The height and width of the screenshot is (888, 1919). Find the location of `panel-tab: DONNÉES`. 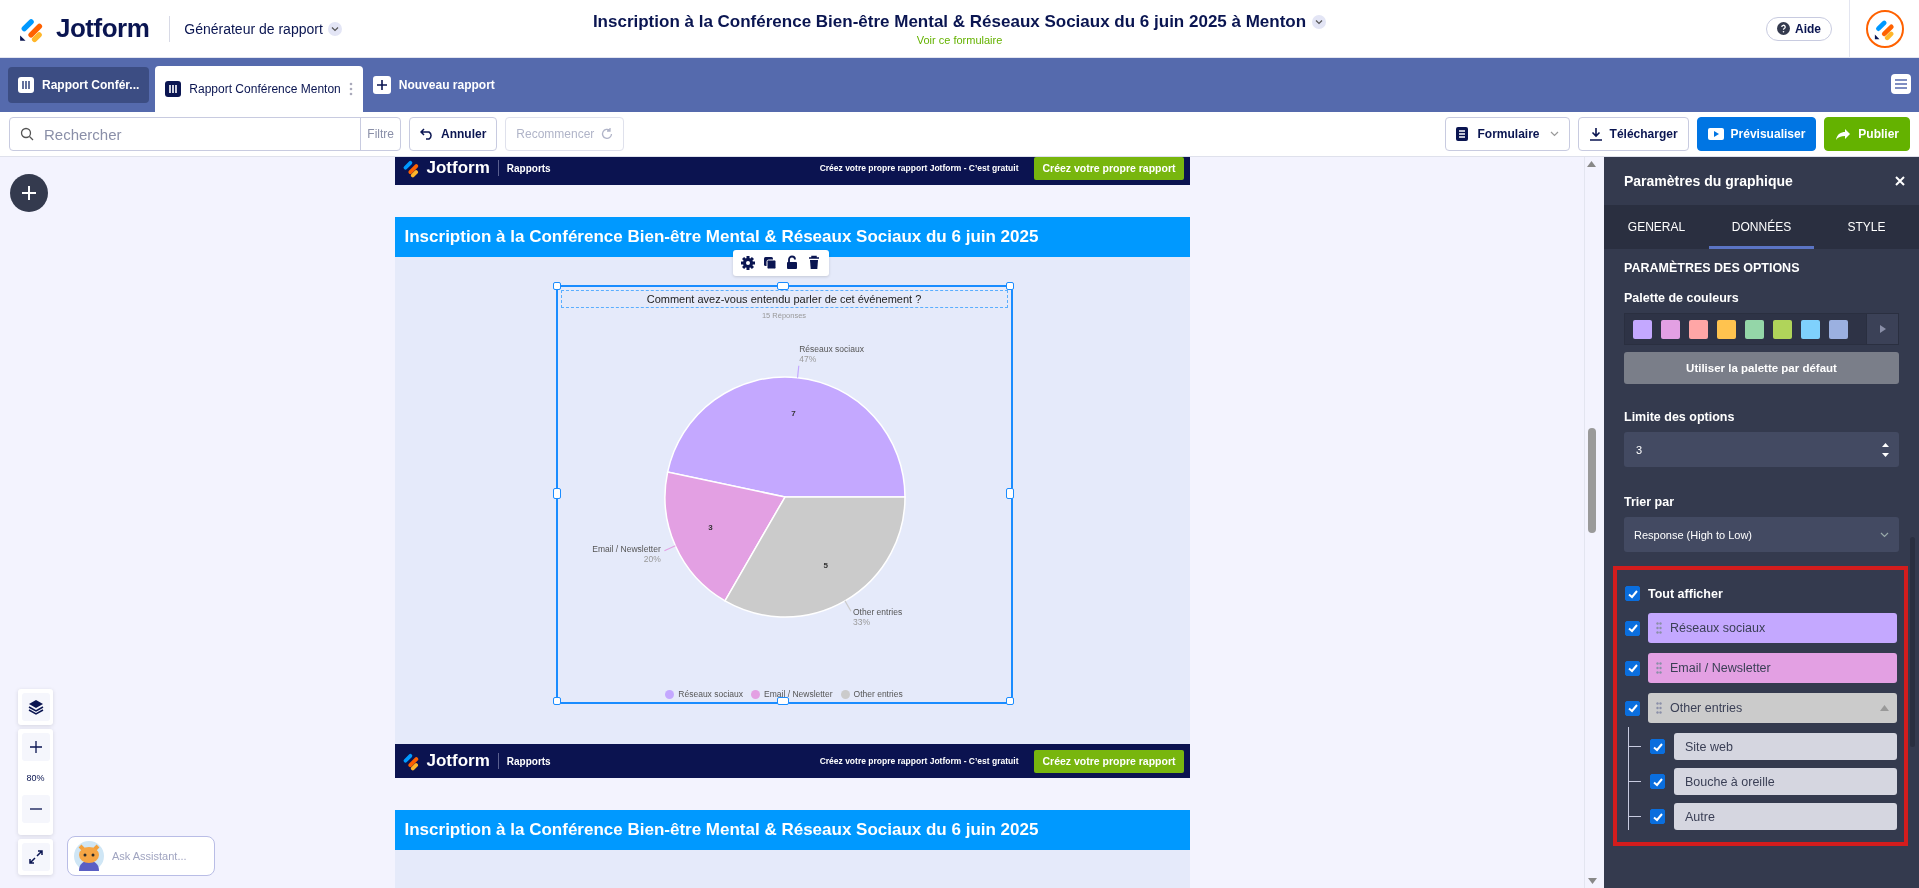

panel-tab: DONNÉES is located at coordinates (1761, 227).